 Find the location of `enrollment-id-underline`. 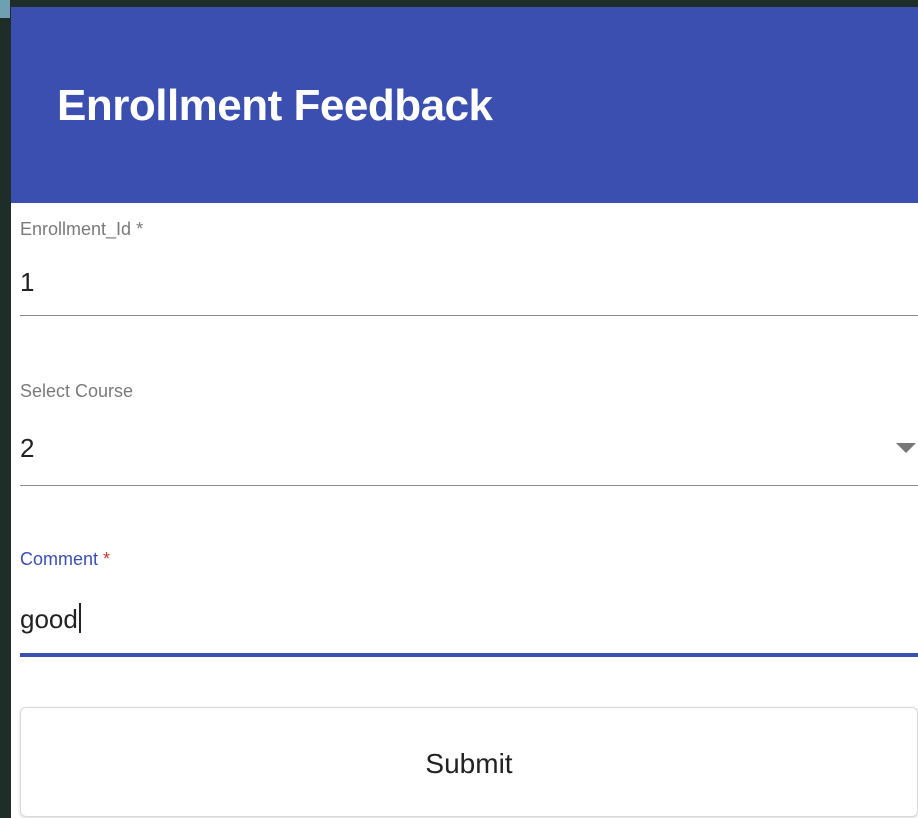

enrollment-id-underline is located at coordinates (469, 315).